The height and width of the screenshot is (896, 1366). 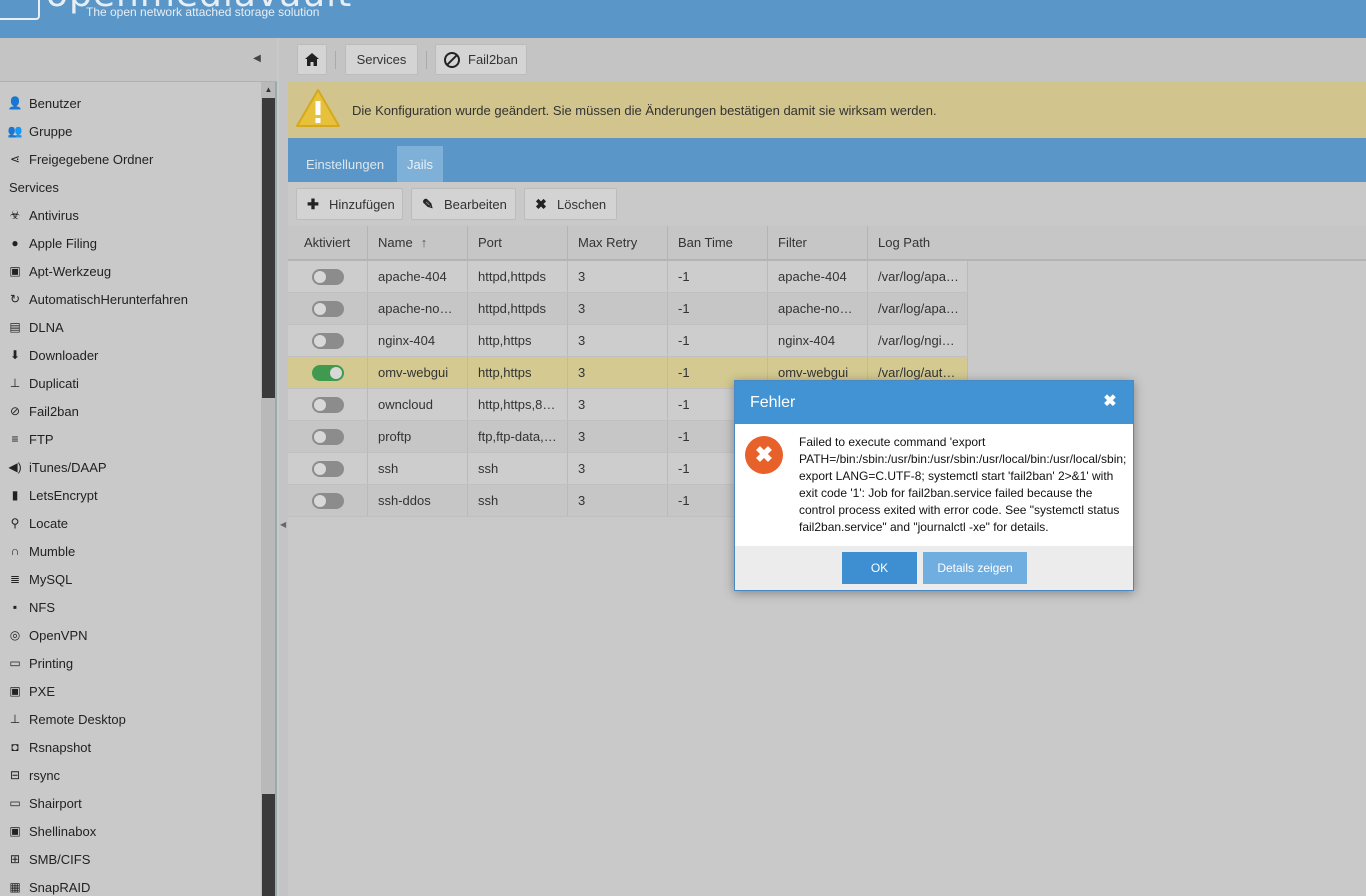 I want to click on show-details-button: Details zeigen, so click(x=975, y=568).